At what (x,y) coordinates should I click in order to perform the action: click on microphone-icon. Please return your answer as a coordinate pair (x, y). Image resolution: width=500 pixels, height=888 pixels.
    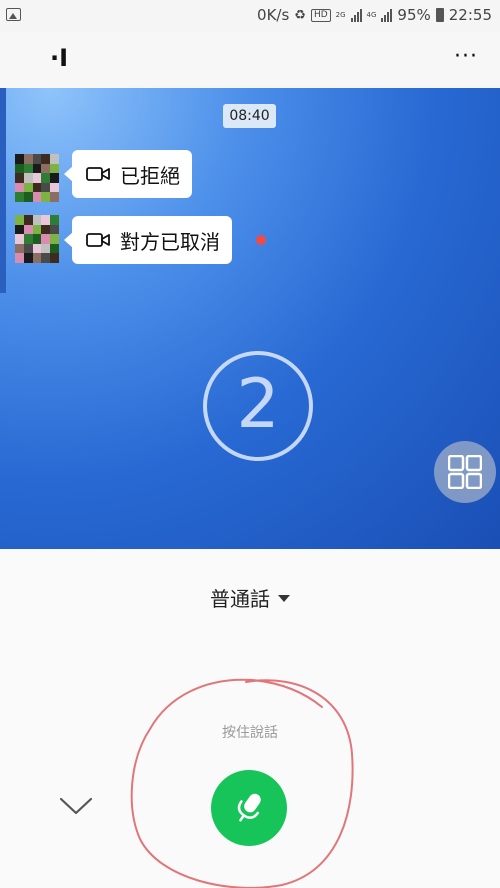
    Looking at the image, I should click on (249, 807).